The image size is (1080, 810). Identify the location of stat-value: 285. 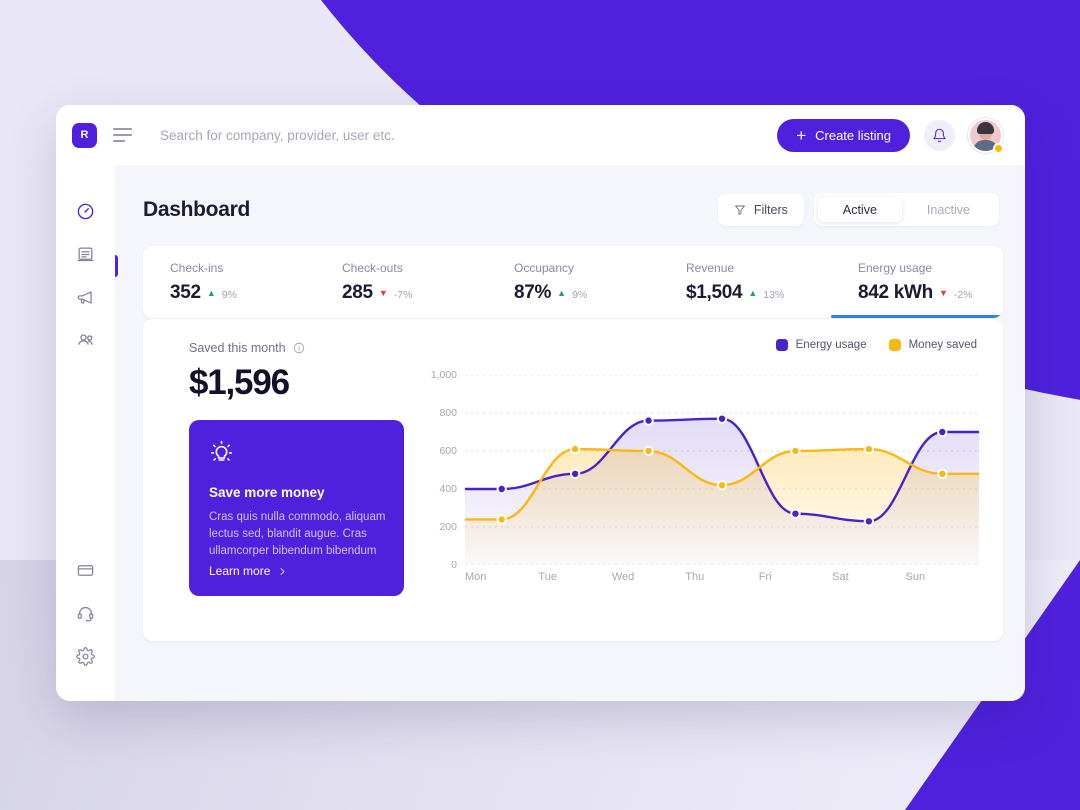
(357, 292).